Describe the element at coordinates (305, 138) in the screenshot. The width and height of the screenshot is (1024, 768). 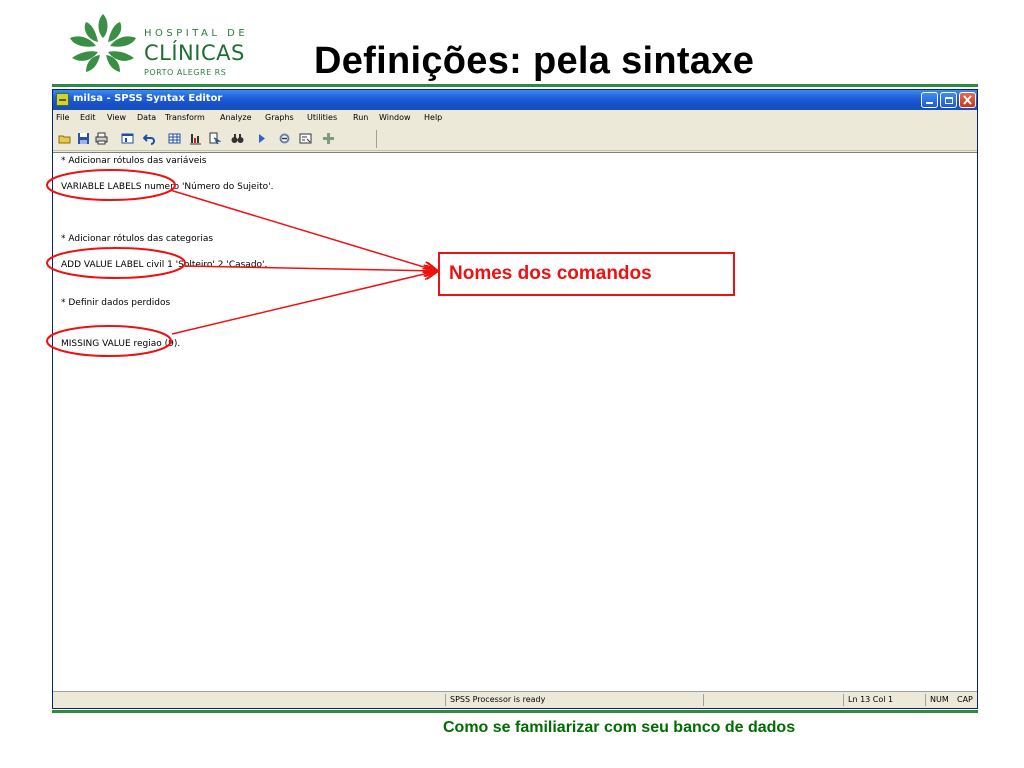
I see `syntax-help-icon` at that location.